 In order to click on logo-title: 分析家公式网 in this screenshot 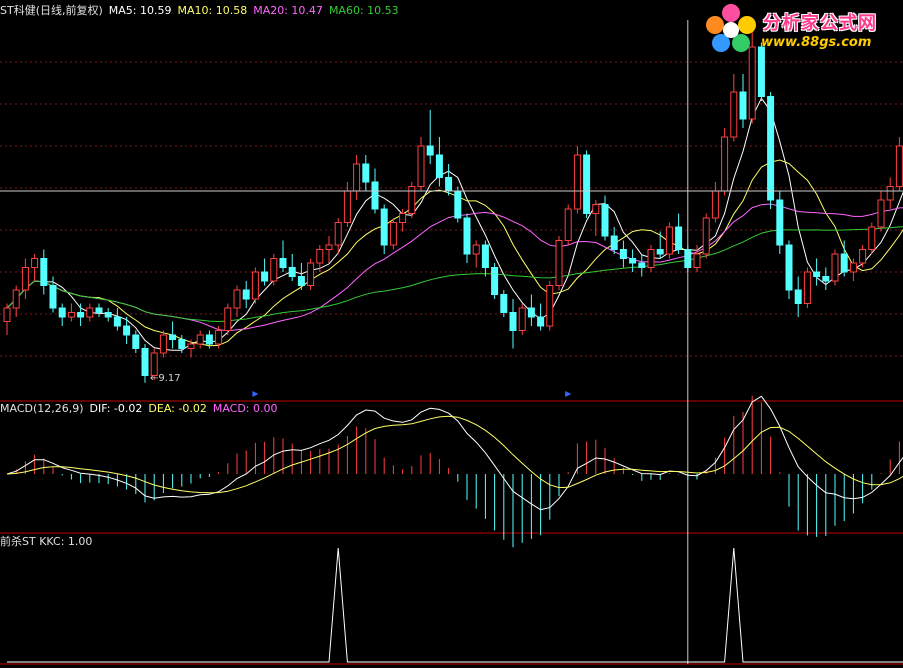, I will do `click(820, 23)`.